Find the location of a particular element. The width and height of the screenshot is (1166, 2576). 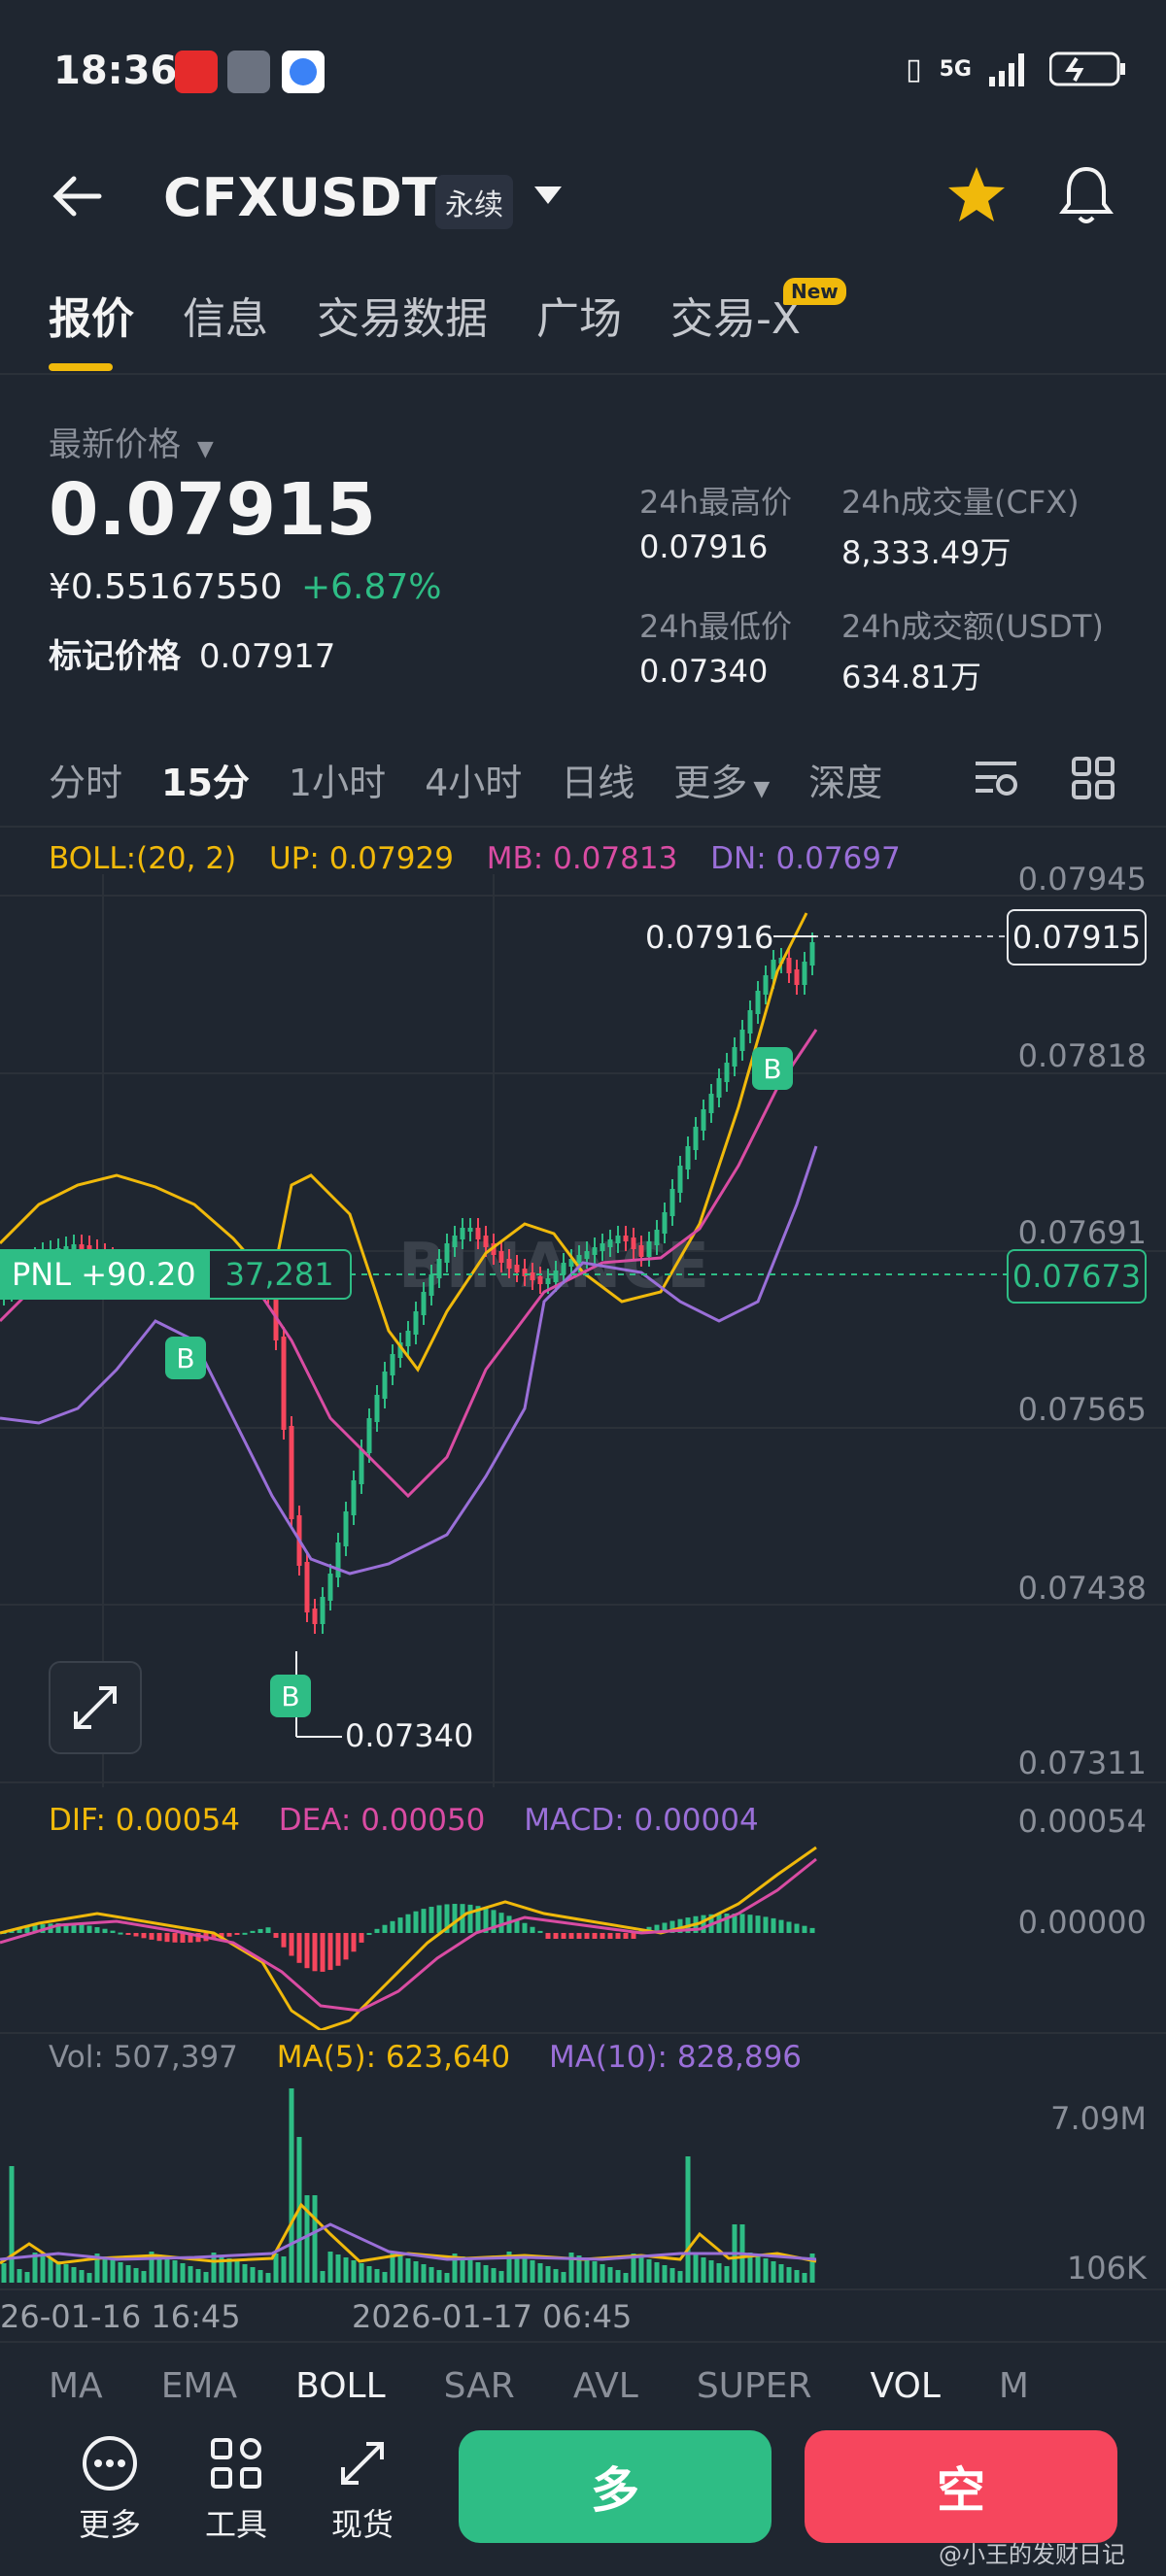

indicator-super: SUPER is located at coordinates (754, 2387).